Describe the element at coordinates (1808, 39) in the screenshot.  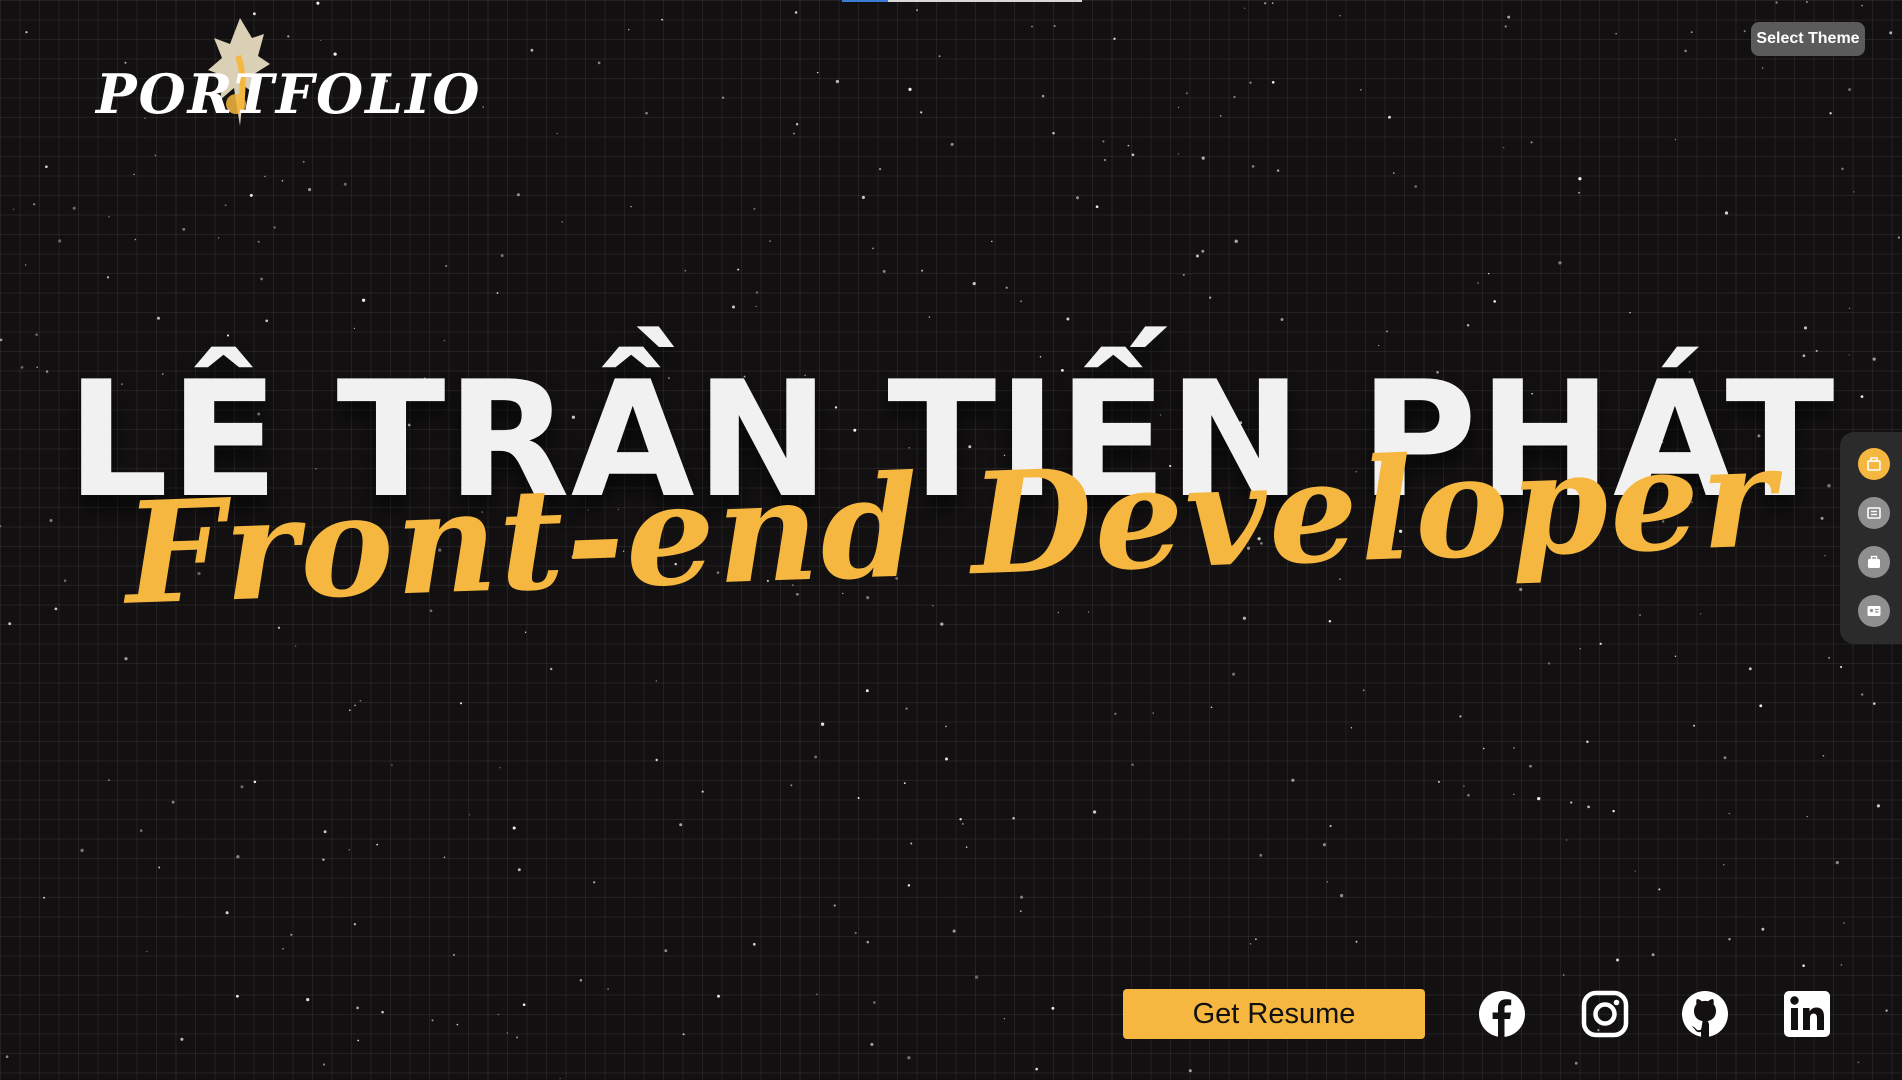
I see `select-theme-button: Select Theme` at that location.